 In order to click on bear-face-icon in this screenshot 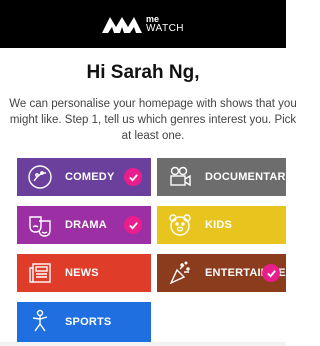, I will do `click(180, 225)`.